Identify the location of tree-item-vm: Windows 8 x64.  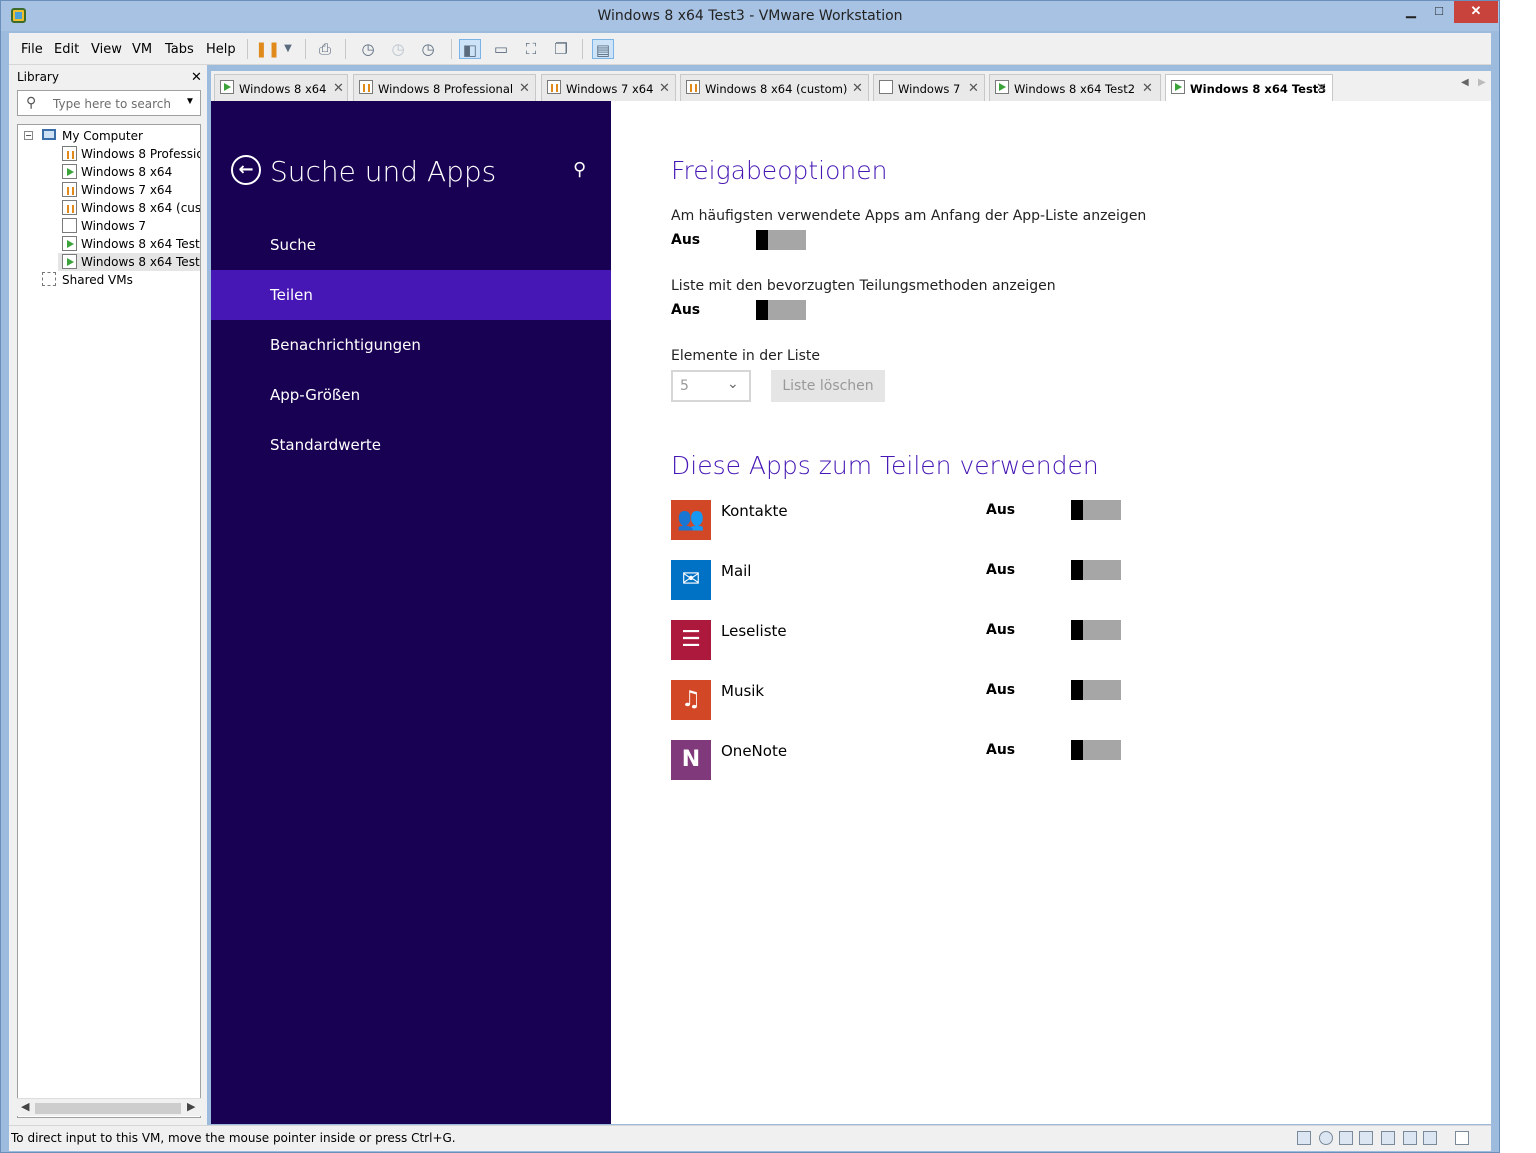
(109, 172).